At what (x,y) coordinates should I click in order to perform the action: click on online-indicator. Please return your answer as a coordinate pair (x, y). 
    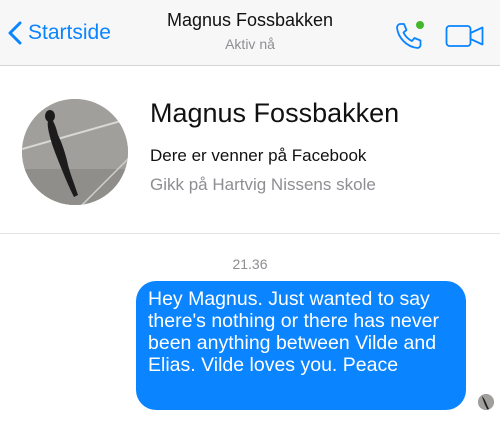
    Looking at the image, I should click on (420, 25).